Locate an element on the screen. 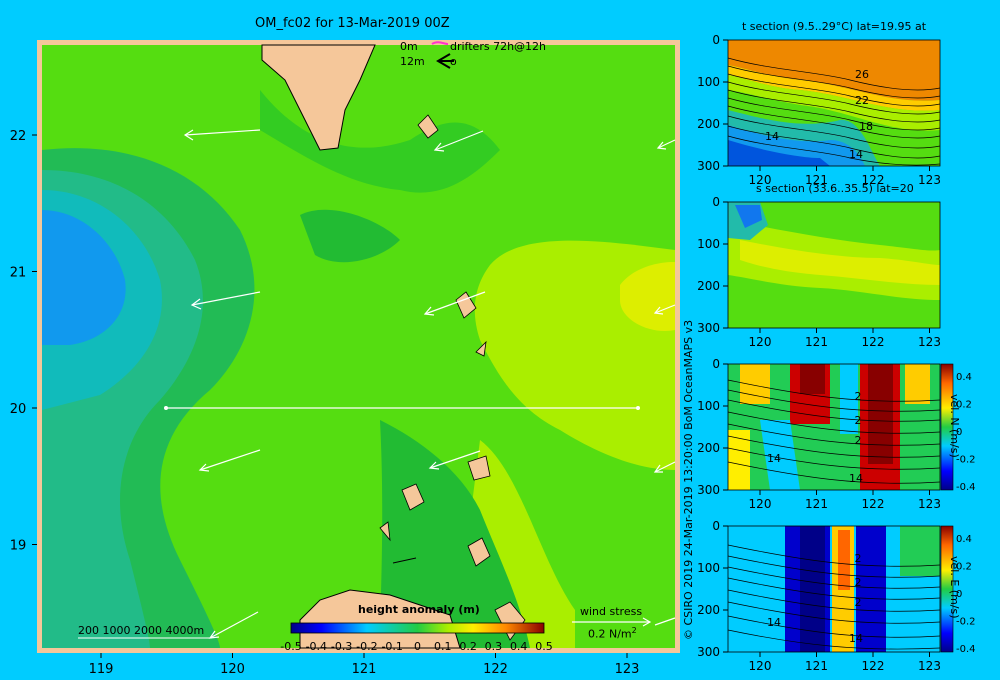 The image size is (1000, 680). vel-e-label: vel. E (m/s) is located at coordinates (954, 587).